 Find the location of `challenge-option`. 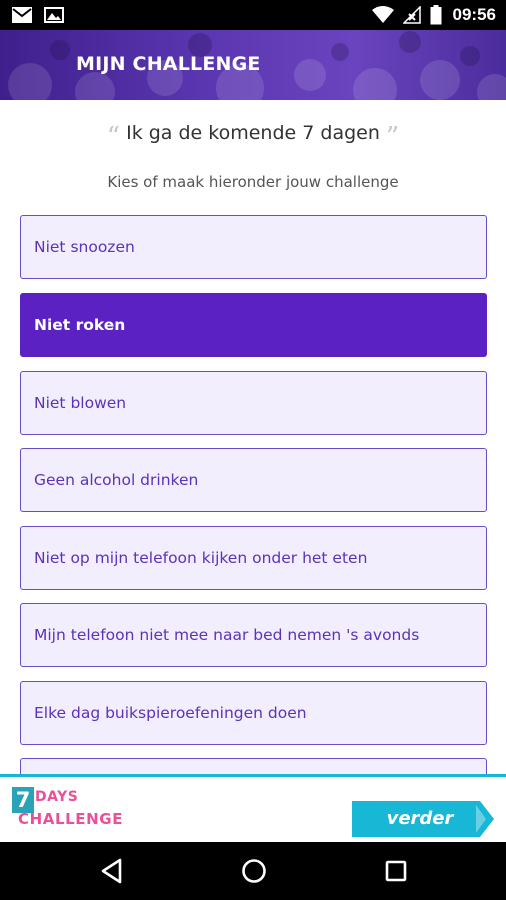

challenge-option is located at coordinates (253, 766).